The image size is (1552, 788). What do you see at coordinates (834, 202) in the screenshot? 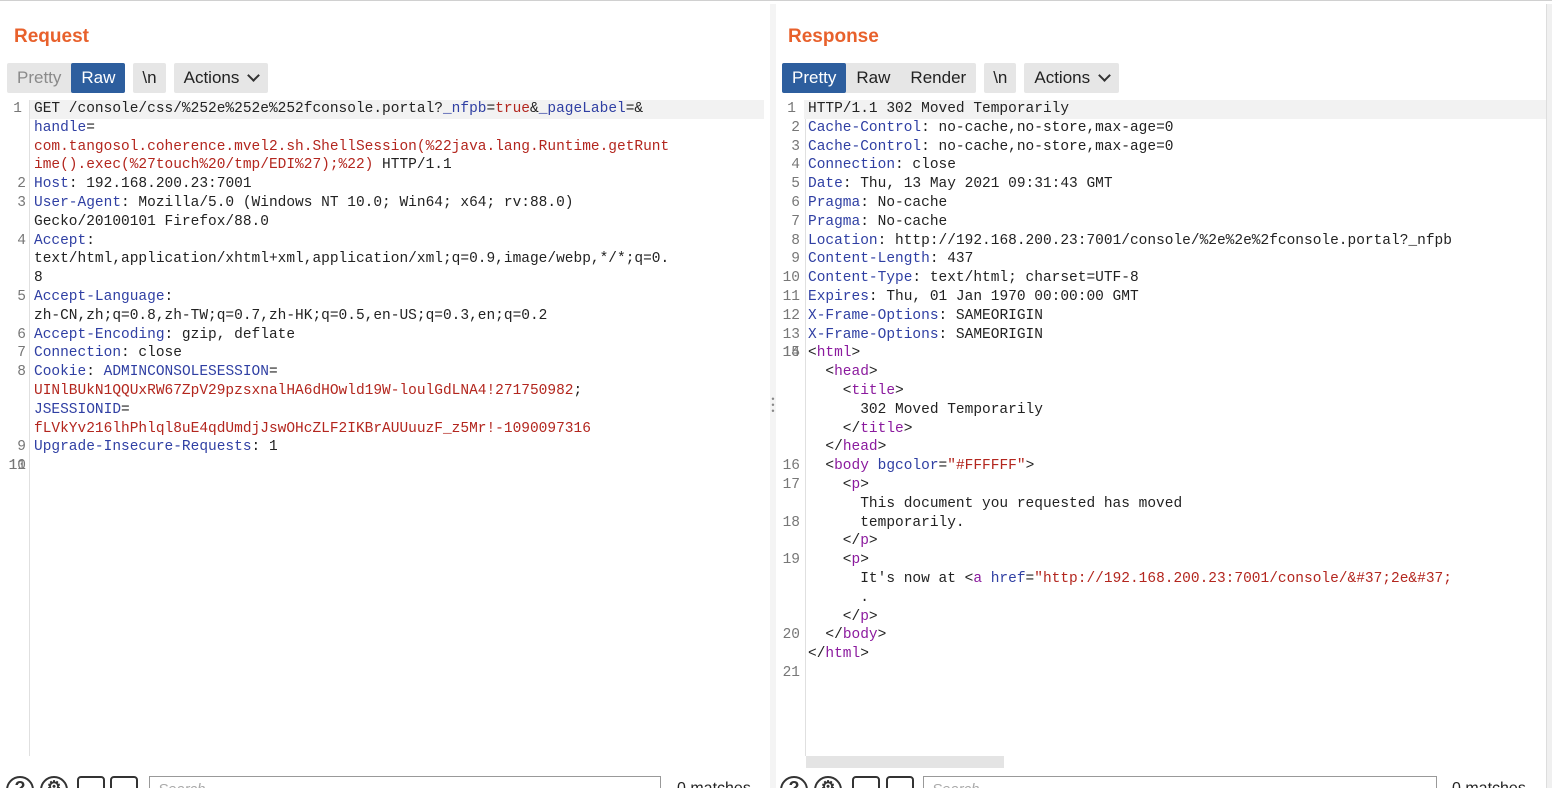
I see `code-token: Pragma` at bounding box center [834, 202].